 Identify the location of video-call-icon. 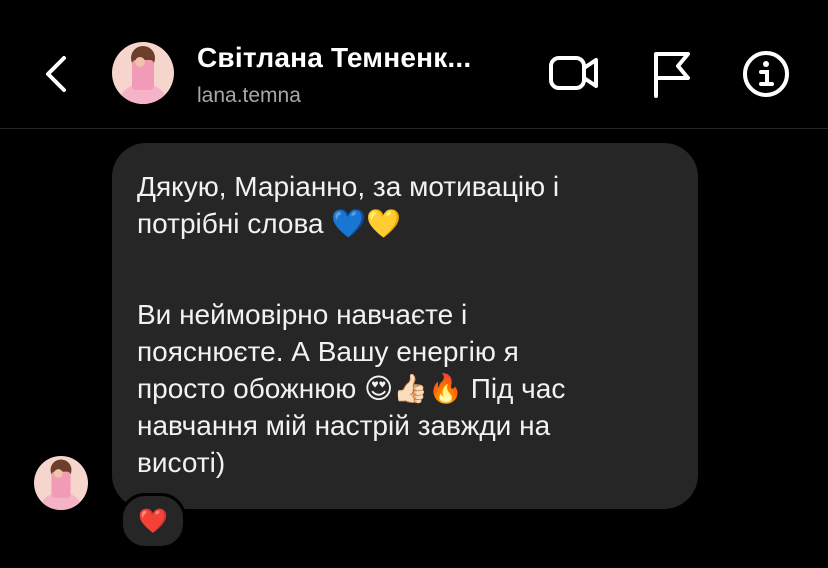
(574, 74).